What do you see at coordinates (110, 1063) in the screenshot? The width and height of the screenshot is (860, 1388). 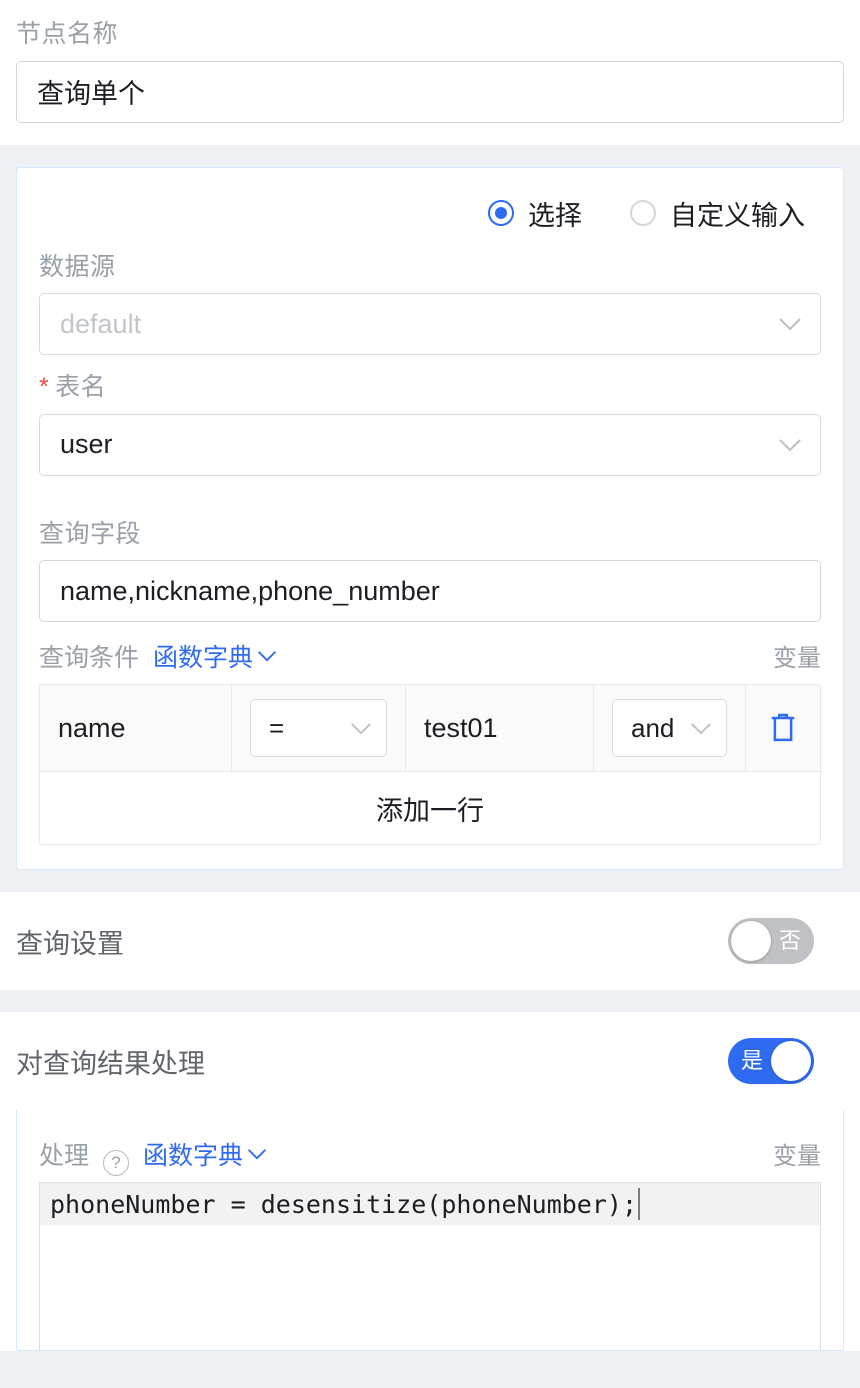 I see `result-processing-title: 对查询结果处理` at bounding box center [110, 1063].